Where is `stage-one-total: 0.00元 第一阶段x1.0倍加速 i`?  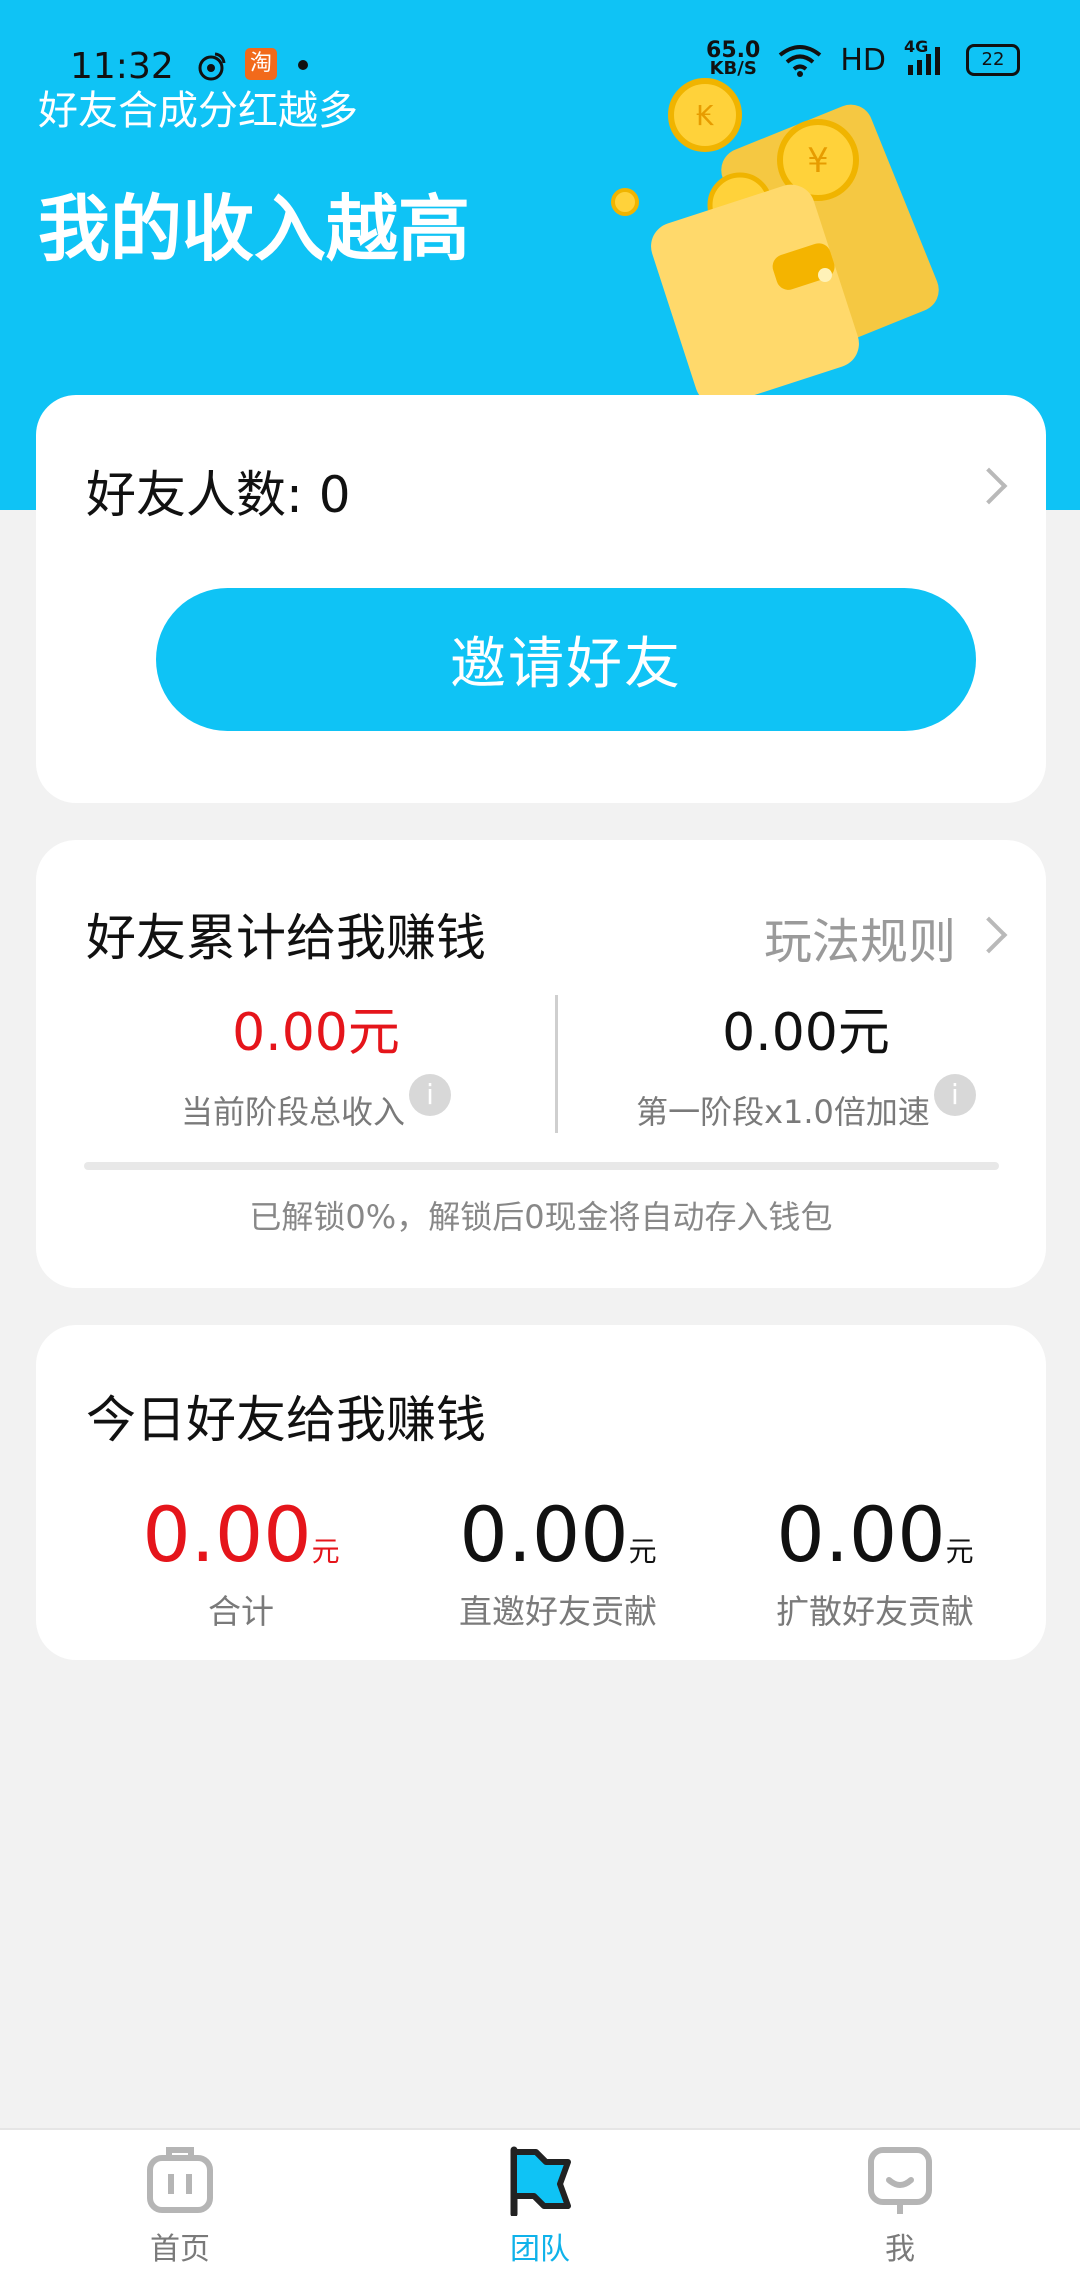
stage-one-total: 0.00元 第一阶段x1.0倍加速 i is located at coordinates (806, 1061).